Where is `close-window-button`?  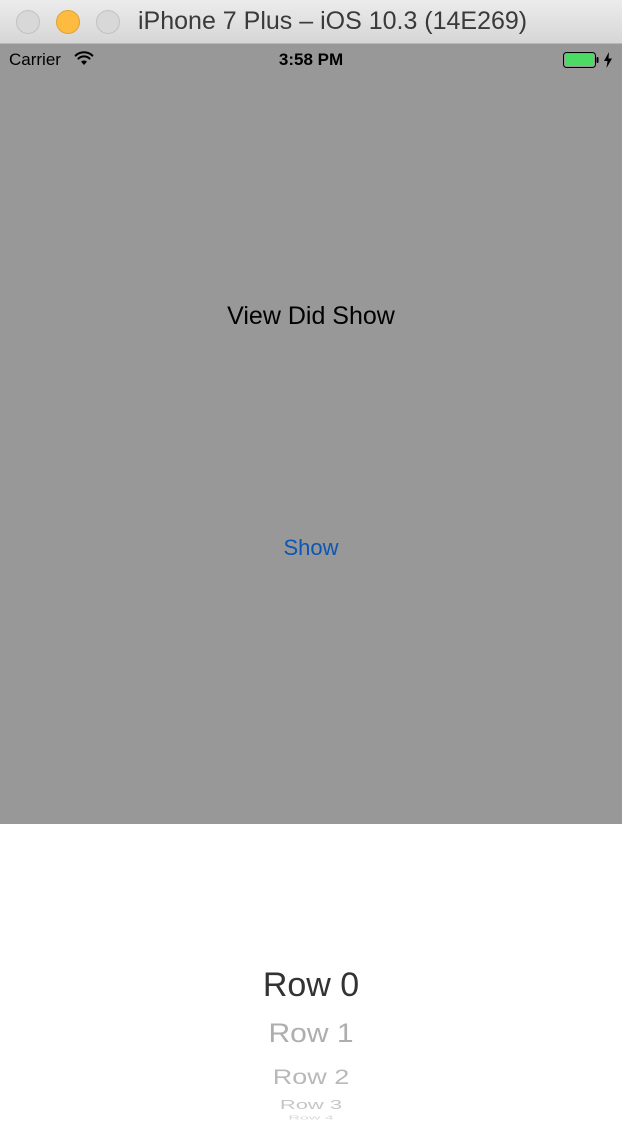 close-window-button is located at coordinates (28, 22).